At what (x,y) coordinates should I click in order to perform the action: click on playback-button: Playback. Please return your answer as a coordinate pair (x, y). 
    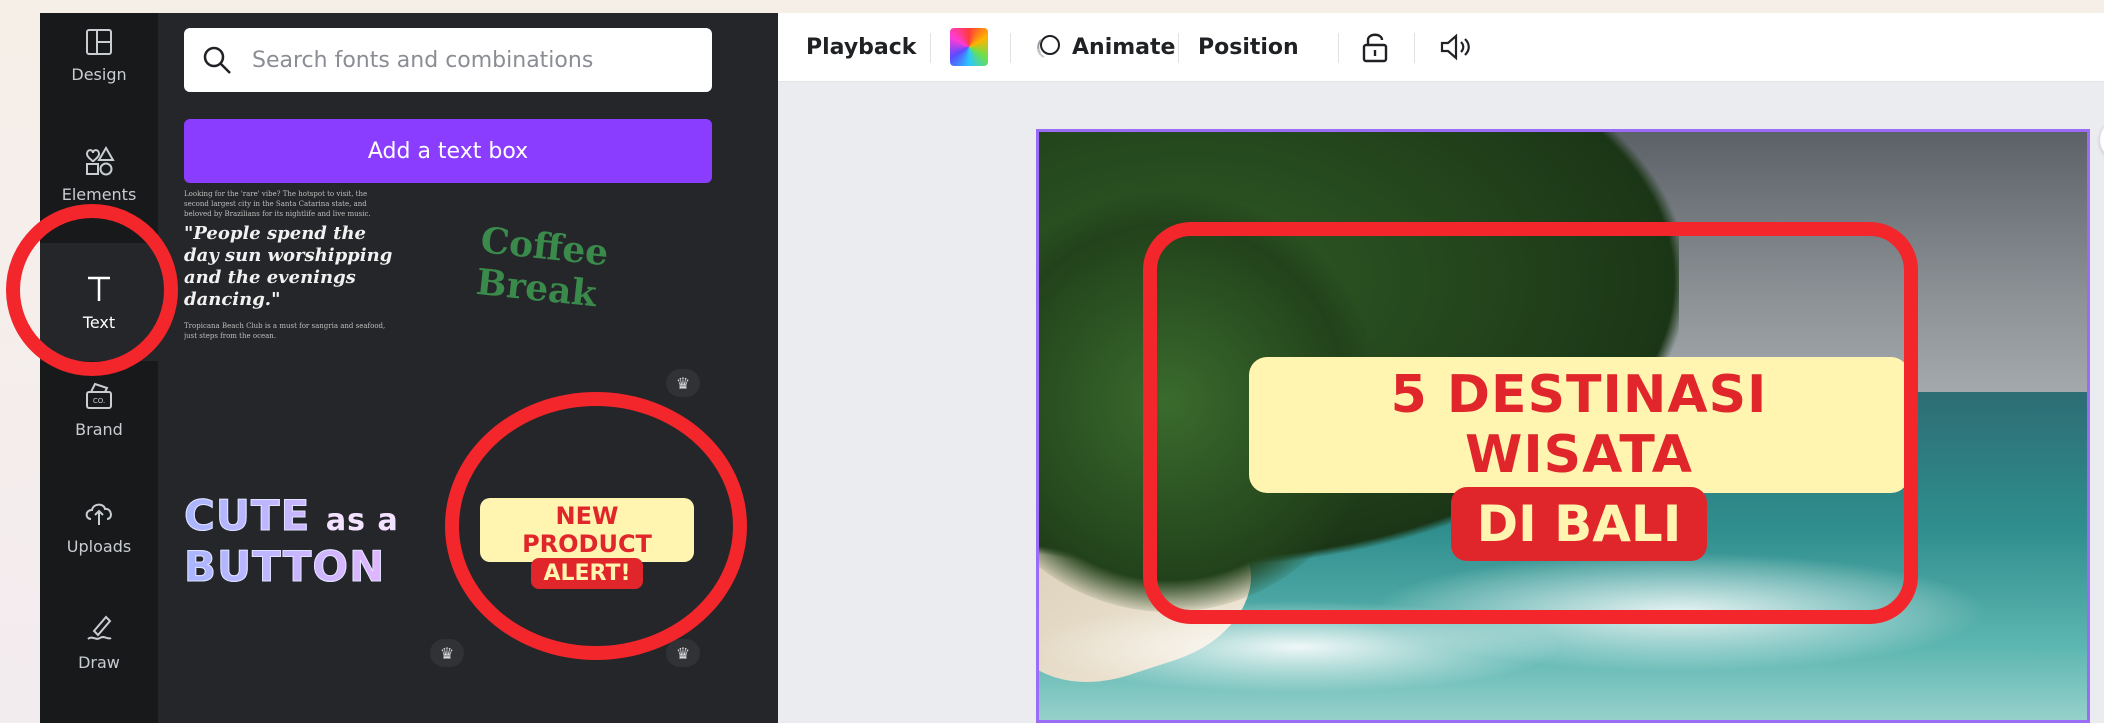
    Looking at the image, I should click on (861, 47).